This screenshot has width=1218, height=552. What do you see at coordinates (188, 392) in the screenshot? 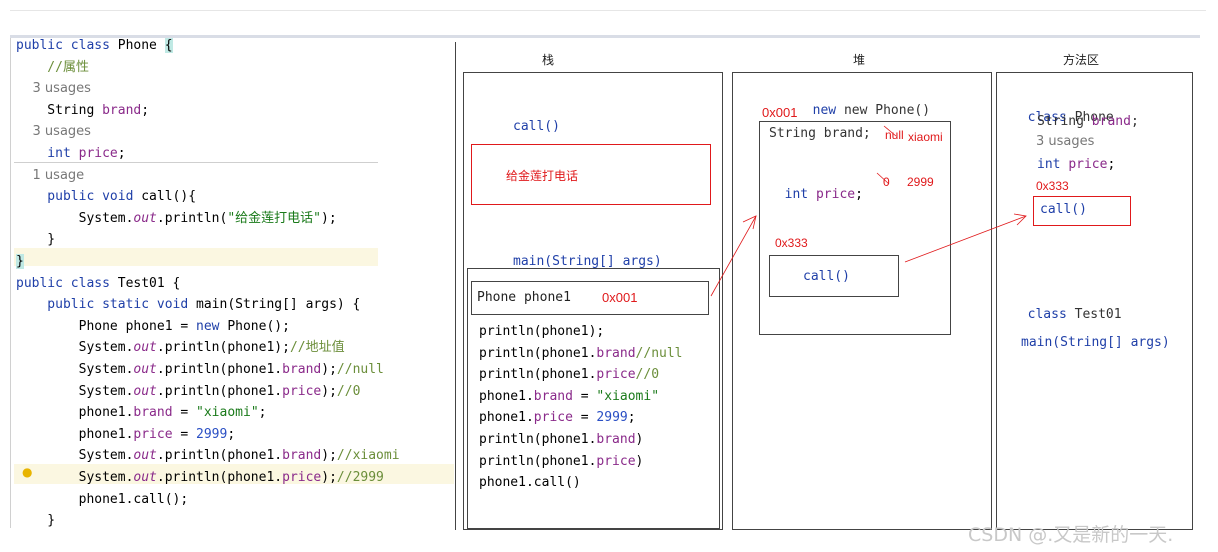
I see `code-line: System.out.println(phone1.price);//0` at bounding box center [188, 392].